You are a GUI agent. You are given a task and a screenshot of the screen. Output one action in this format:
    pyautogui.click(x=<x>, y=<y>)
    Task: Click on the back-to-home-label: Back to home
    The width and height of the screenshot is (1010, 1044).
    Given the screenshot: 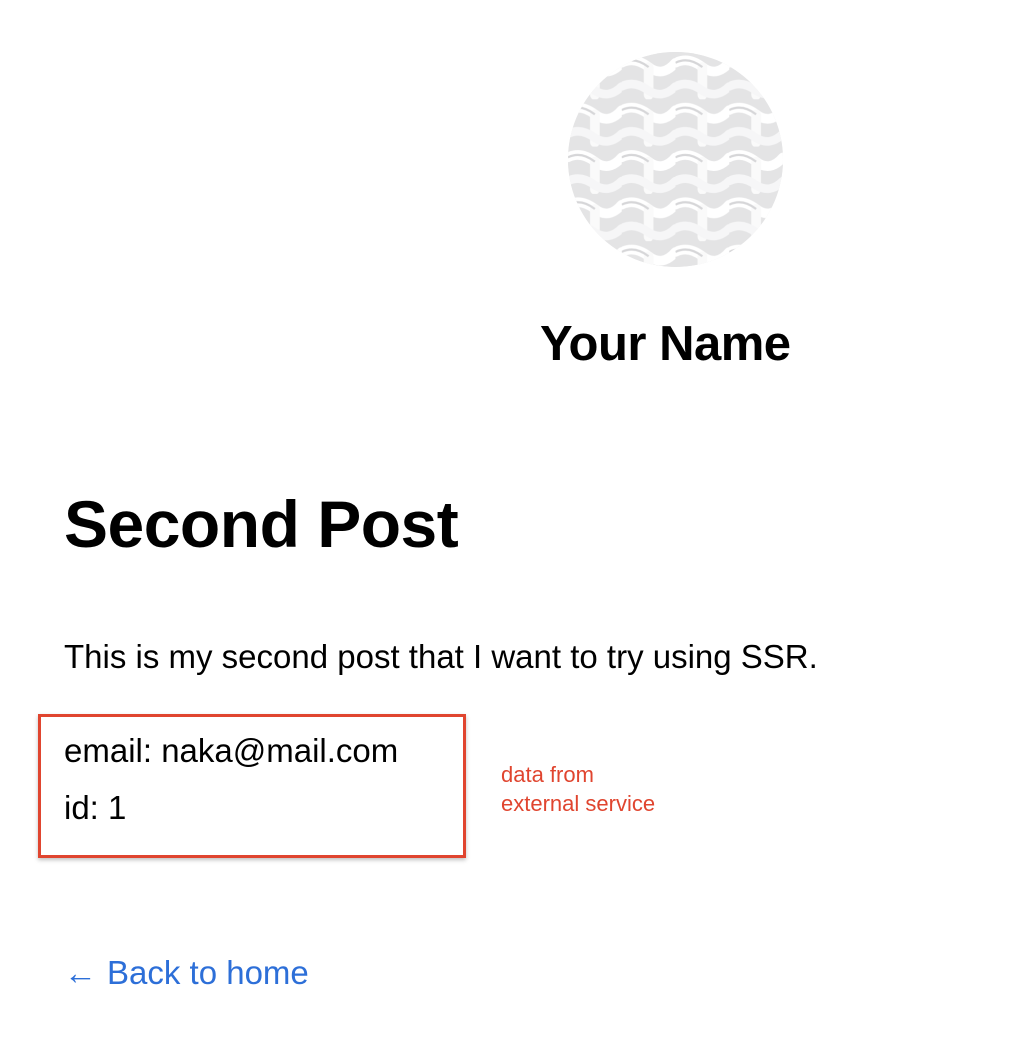 What is the action you would take?
    pyautogui.click(x=208, y=972)
    